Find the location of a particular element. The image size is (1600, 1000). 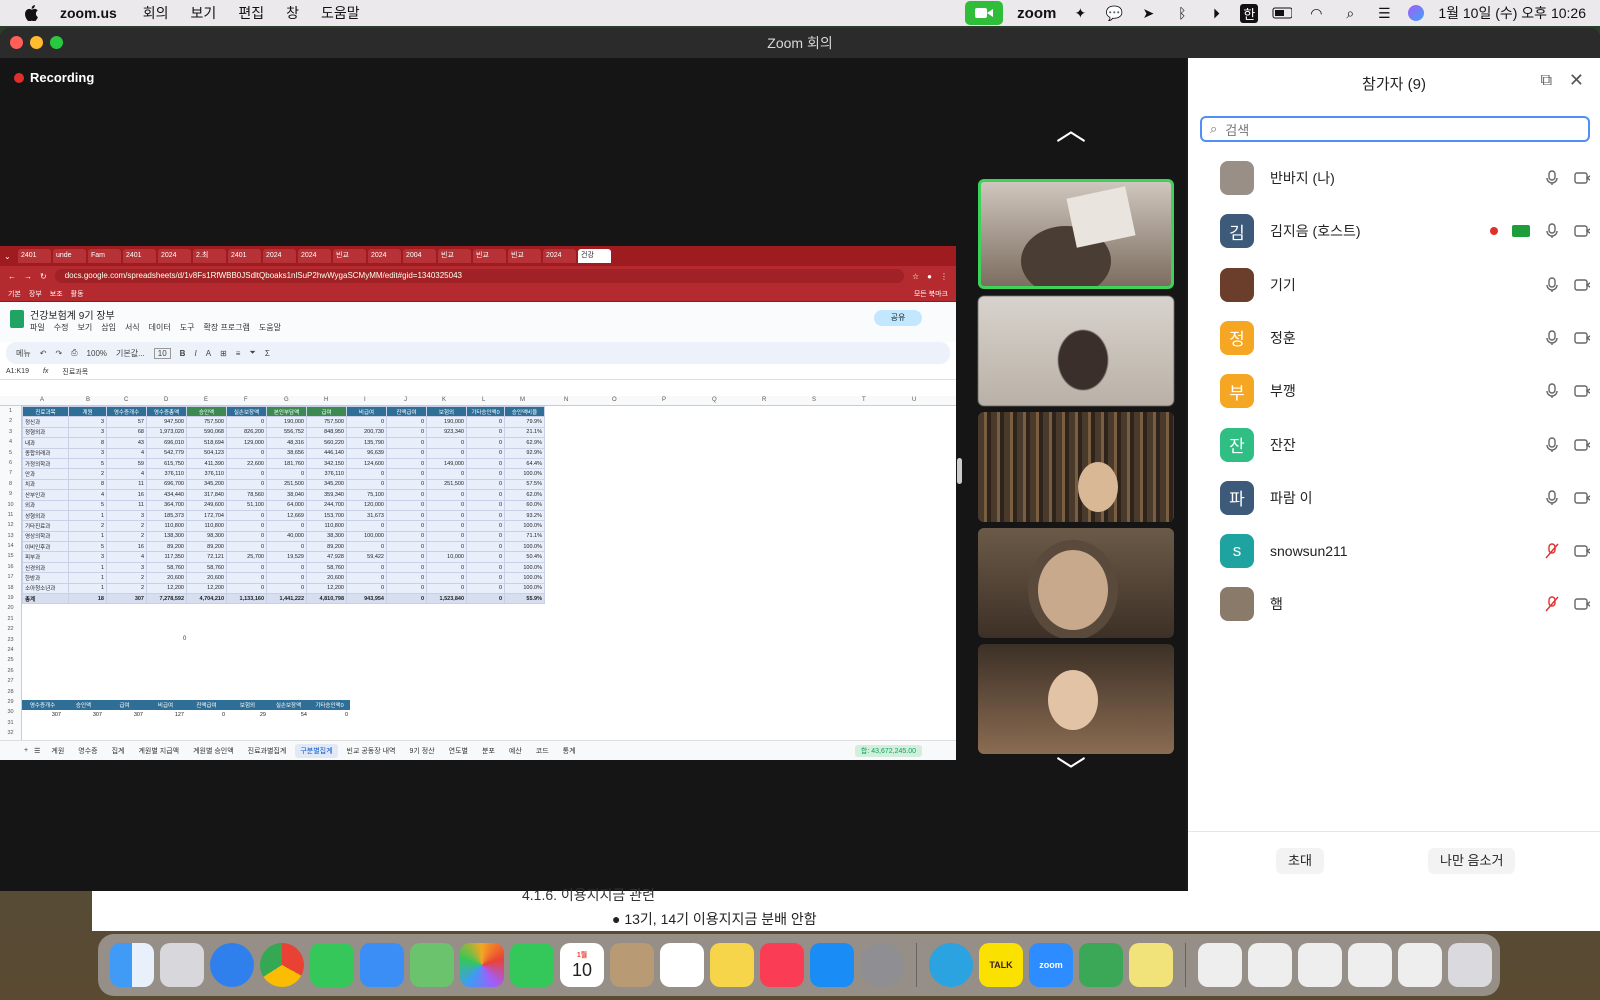

messages-icon is located at coordinates (332, 965).